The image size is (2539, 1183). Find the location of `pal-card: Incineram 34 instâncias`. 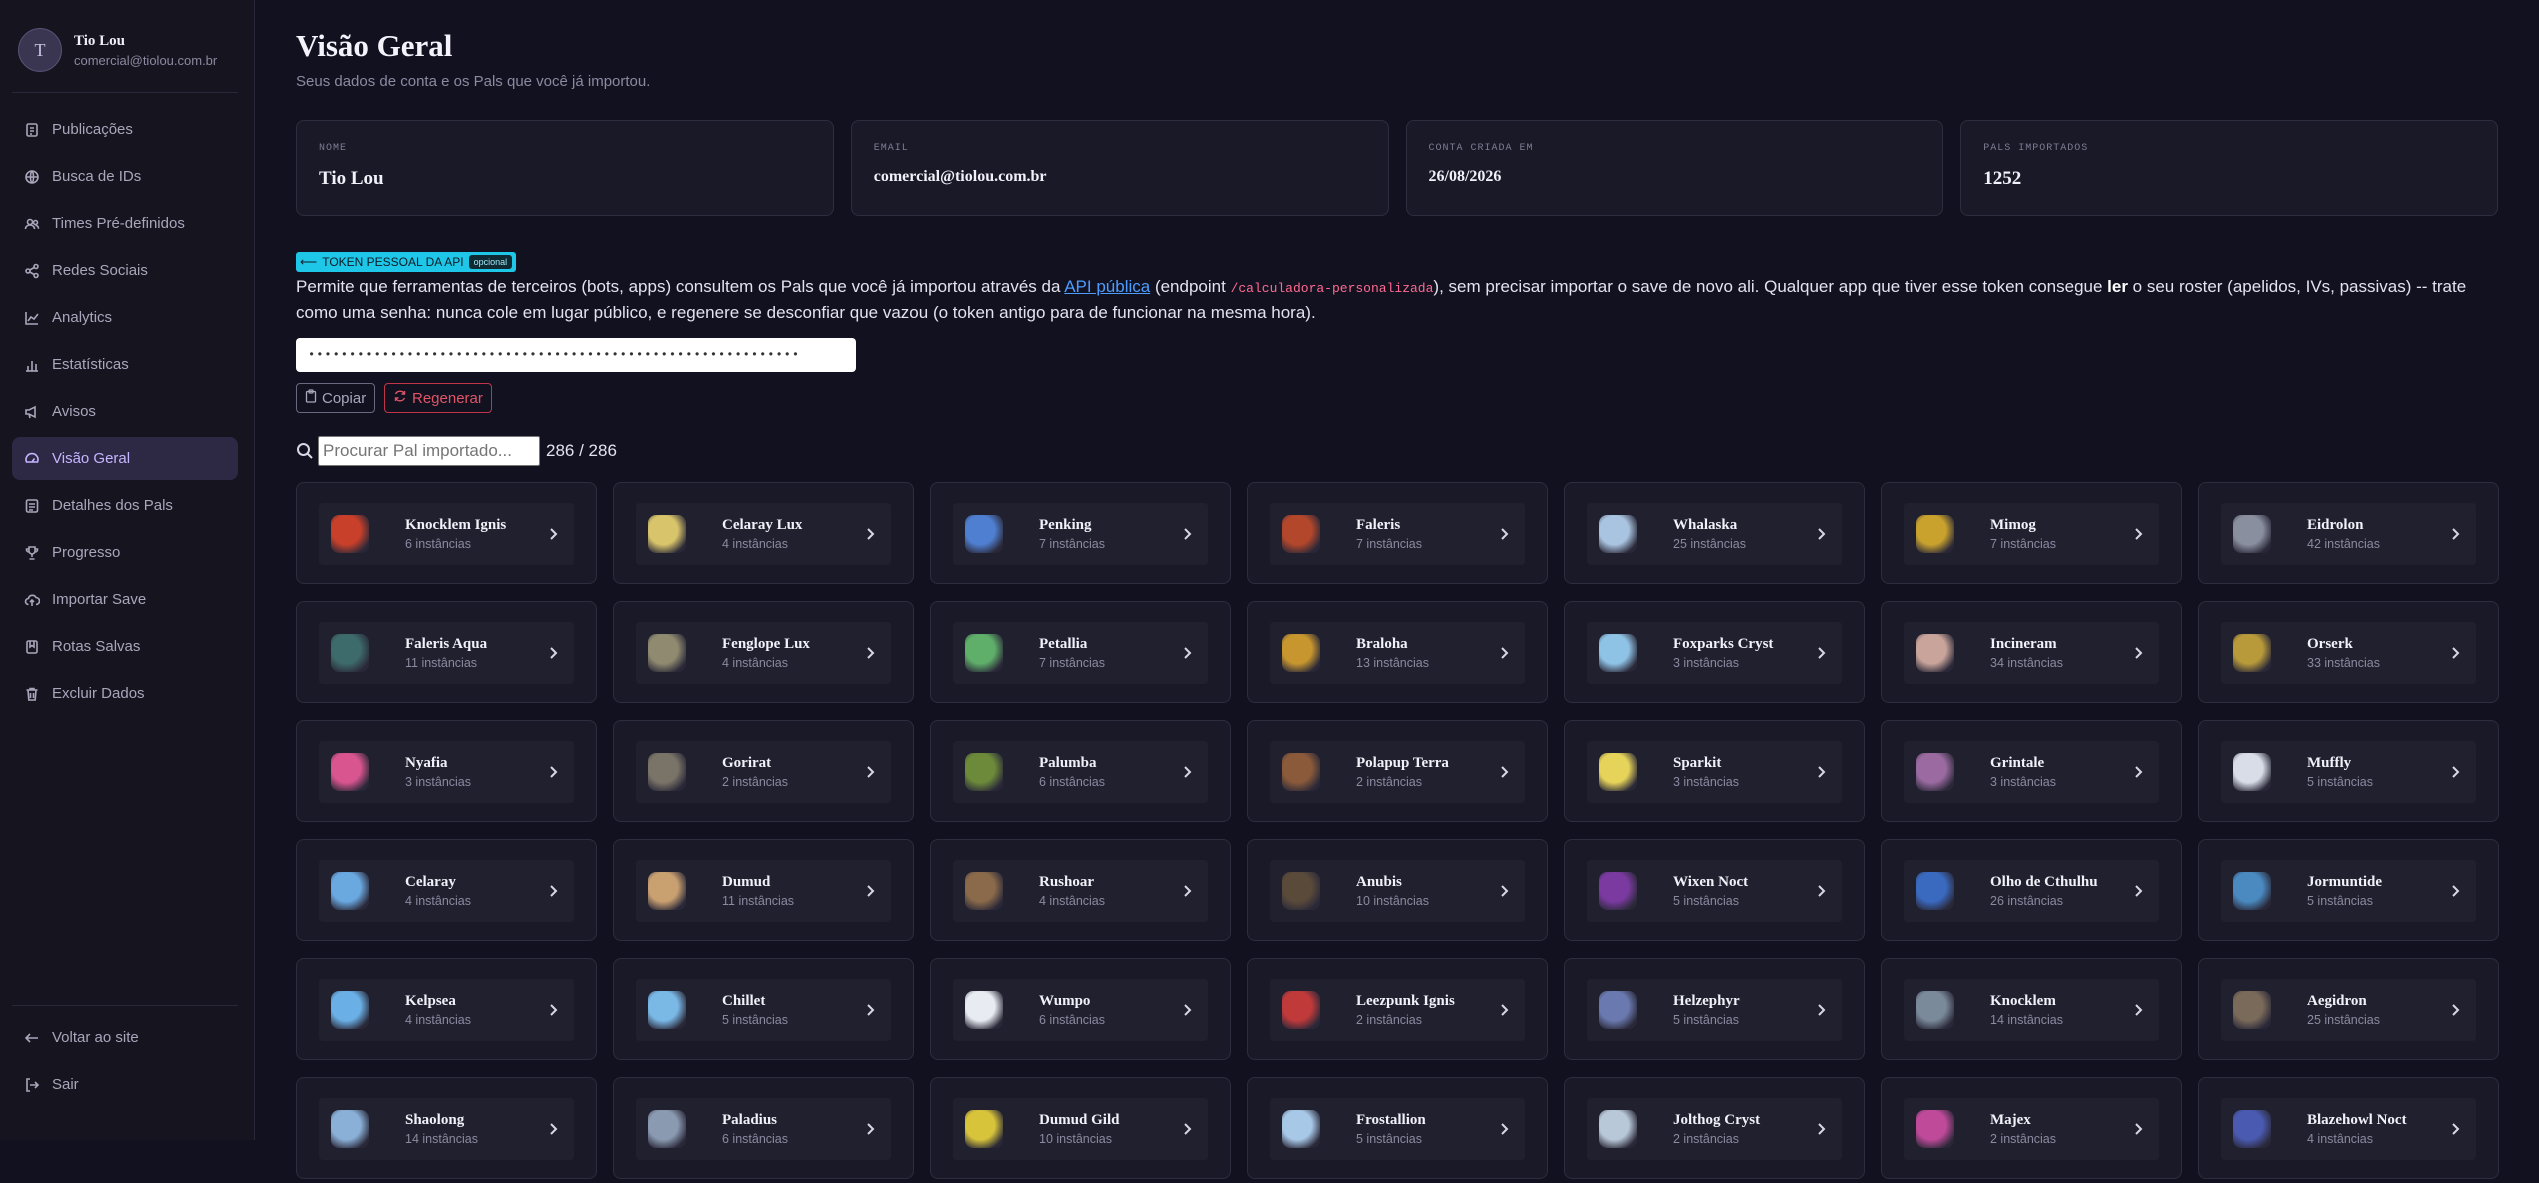

pal-card: Incineram 34 instâncias is located at coordinates (2031, 652).